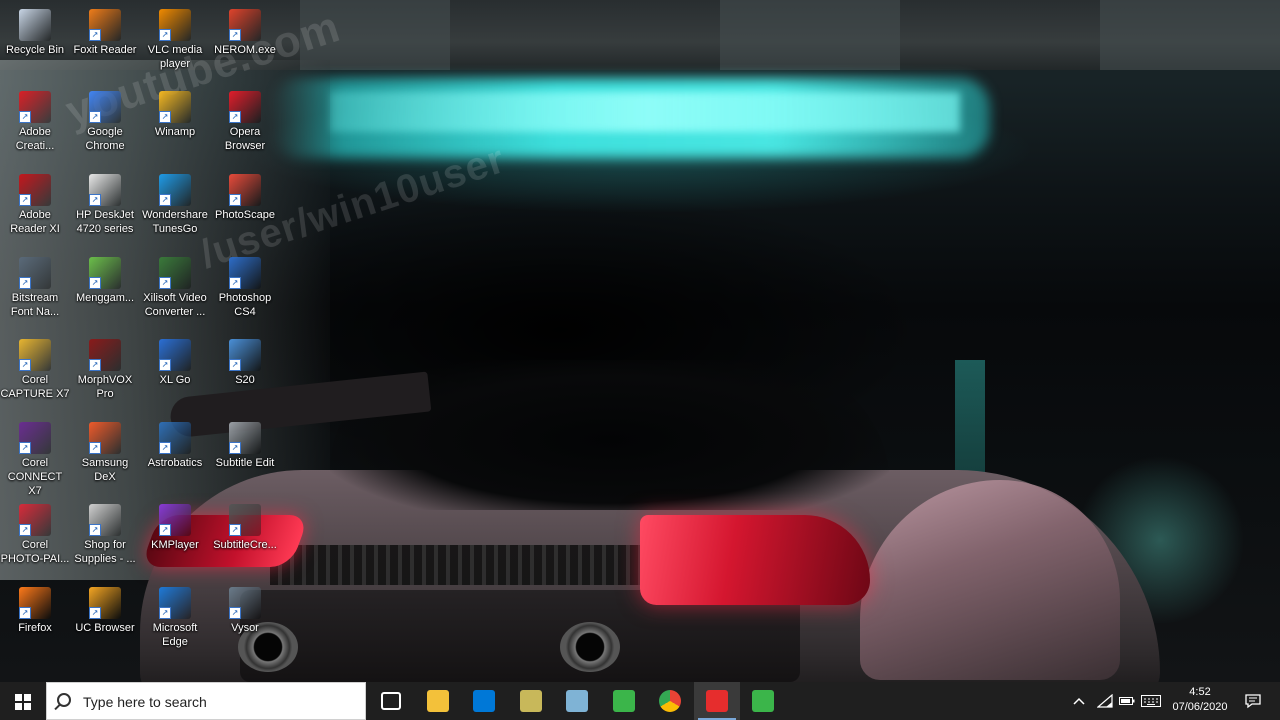  I want to click on desktop-icon: ↗ Microsoft Edge, so click(175, 615).